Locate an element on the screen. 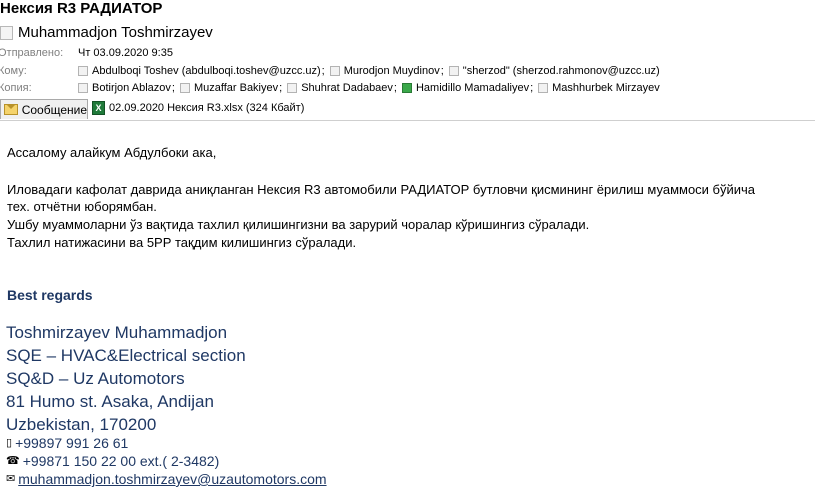 Image resolution: width=815 pixels, height=503 pixels. sent-value: Чт 03.09.2020 9:35 is located at coordinates (125, 53).